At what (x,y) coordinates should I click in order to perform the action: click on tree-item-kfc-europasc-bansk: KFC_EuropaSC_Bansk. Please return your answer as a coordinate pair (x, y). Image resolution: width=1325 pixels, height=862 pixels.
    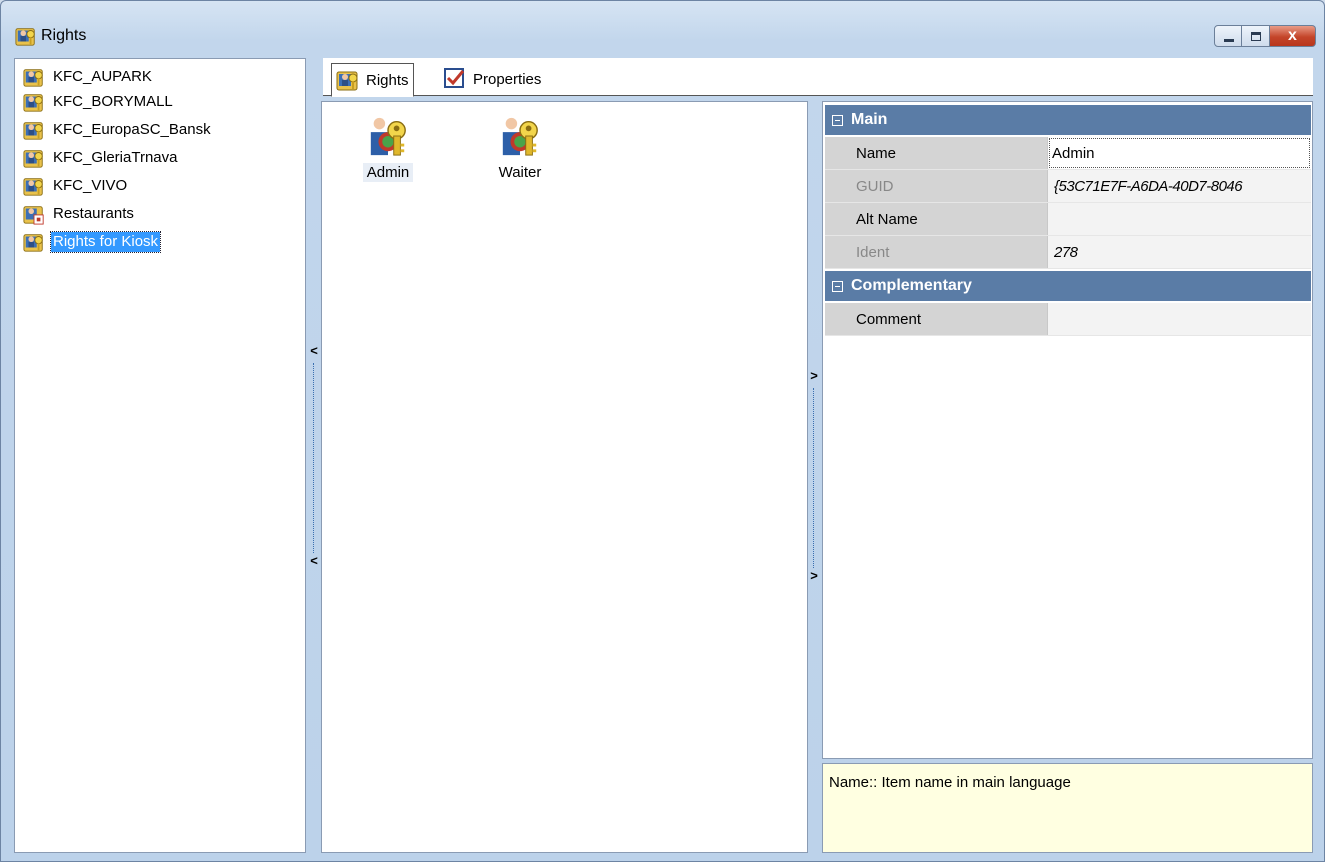
    Looking at the image, I should click on (118, 130).